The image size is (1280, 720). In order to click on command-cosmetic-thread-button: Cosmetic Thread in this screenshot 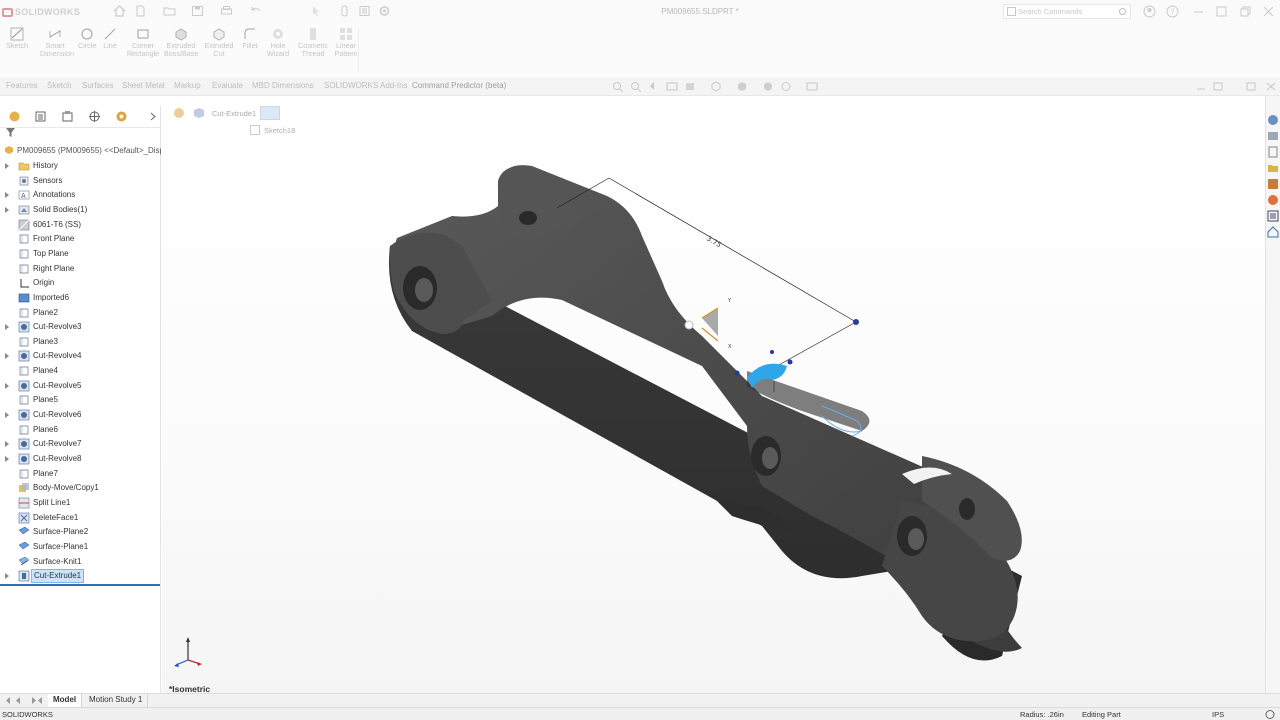, I will do `click(313, 42)`.